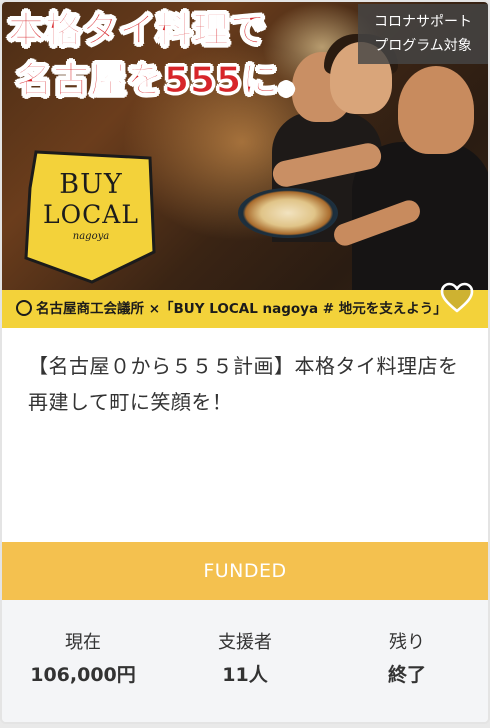 Image resolution: width=490 pixels, height=728 pixels. Describe the element at coordinates (245, 642) in the screenshot. I see `stat-label: 支援者` at that location.